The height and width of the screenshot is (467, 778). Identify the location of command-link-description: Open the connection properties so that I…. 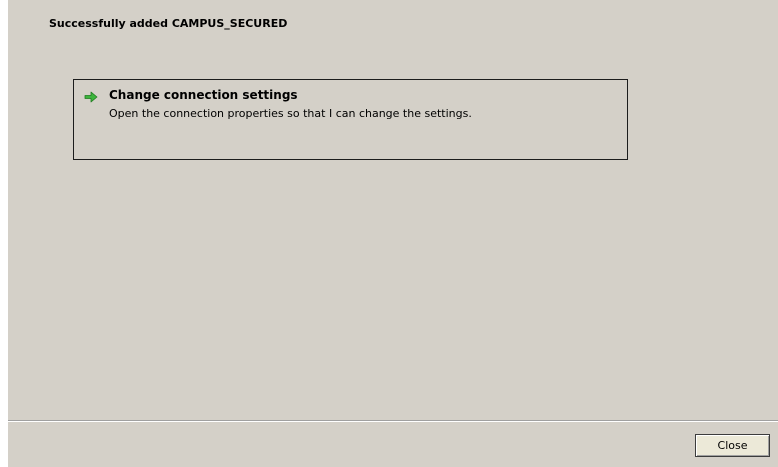
(290, 113).